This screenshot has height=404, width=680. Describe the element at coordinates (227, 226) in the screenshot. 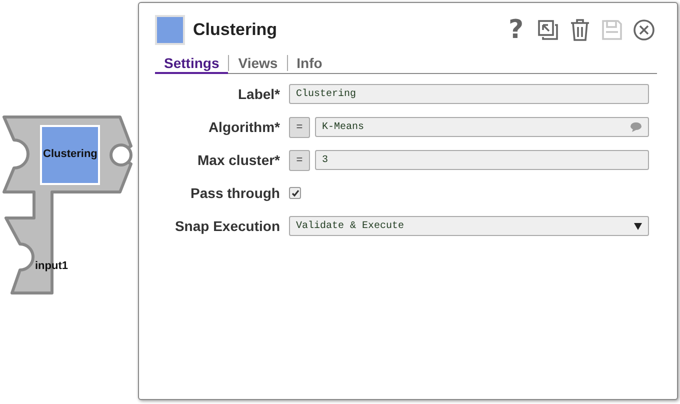

I see `field-label: Snap Execution` at that location.